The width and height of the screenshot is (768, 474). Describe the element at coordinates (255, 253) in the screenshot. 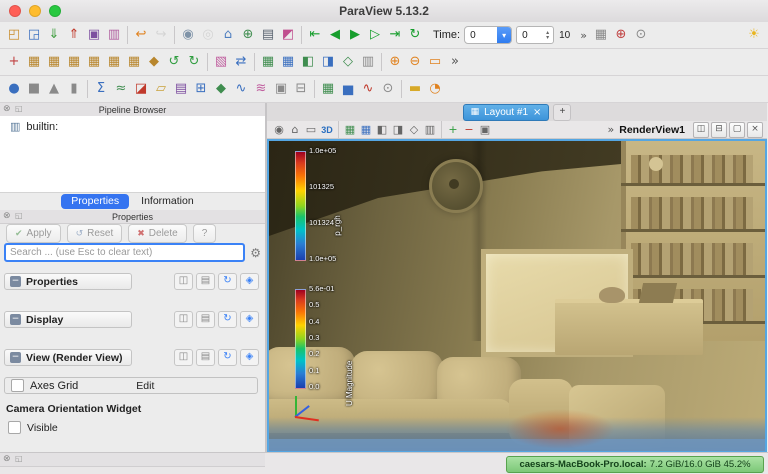

I see `gear-icon: ⚙` at that location.